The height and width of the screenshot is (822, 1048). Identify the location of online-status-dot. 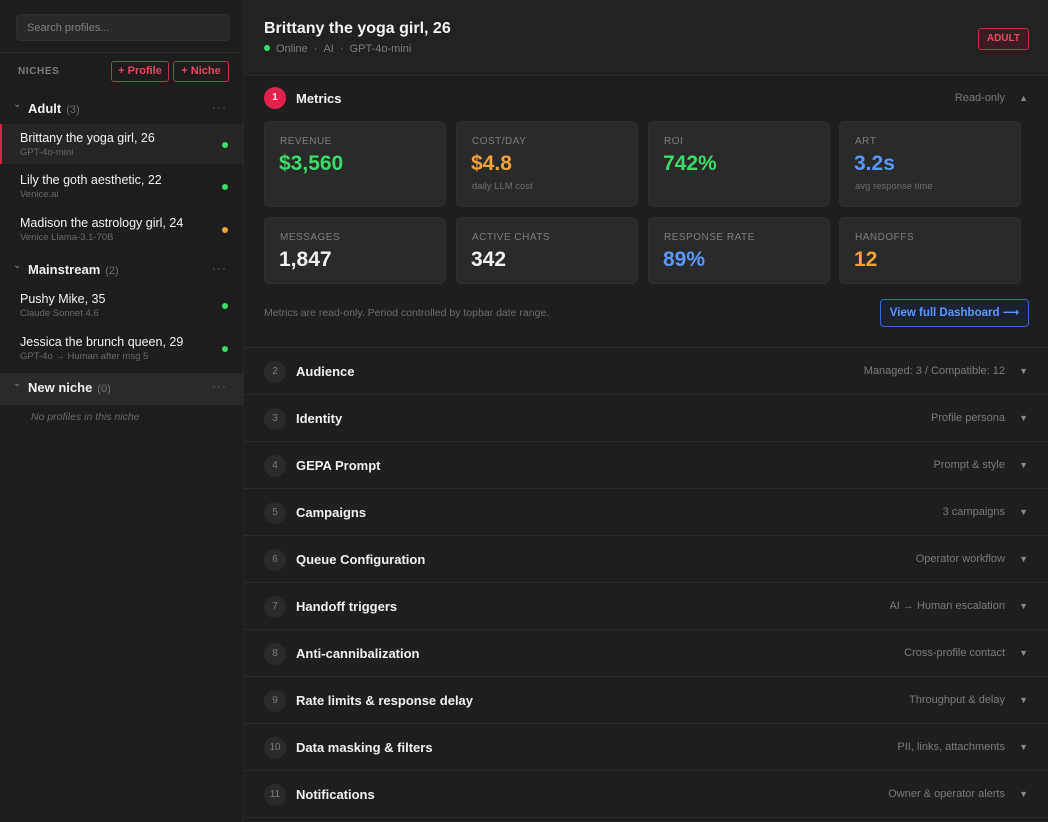
(267, 48).